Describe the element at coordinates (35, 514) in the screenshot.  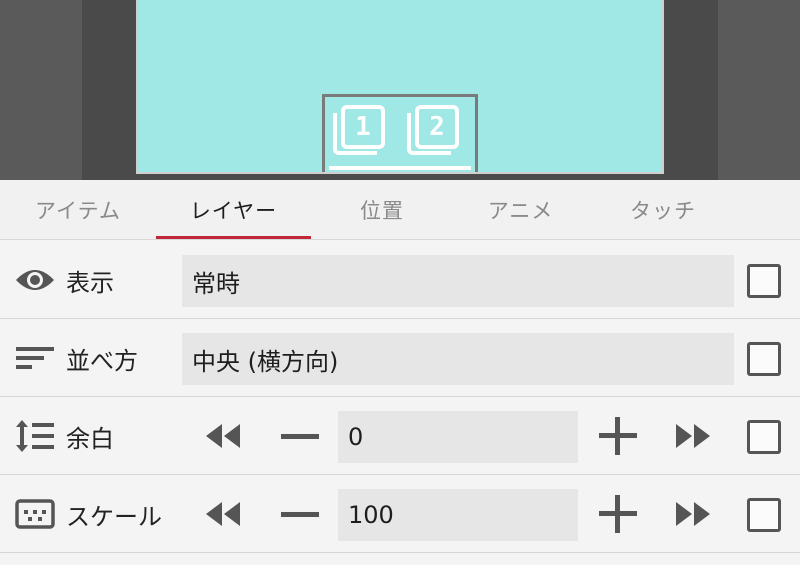
I see `dotted-frame-icon` at that location.